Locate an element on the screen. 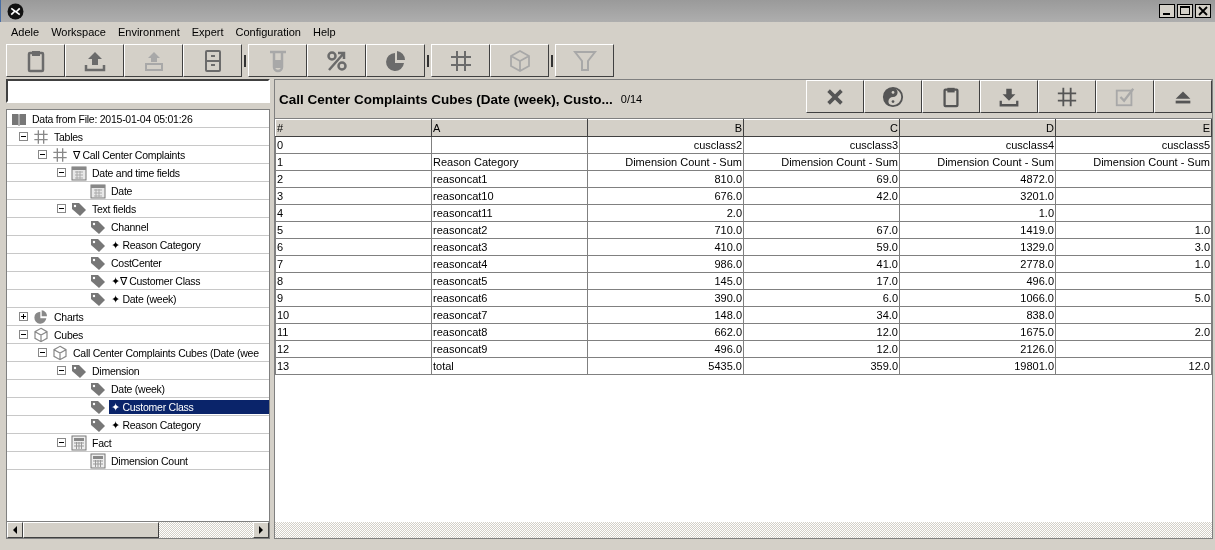 This screenshot has height=550, width=1215. tree-item: ✦ Customer Class is located at coordinates (189, 406).